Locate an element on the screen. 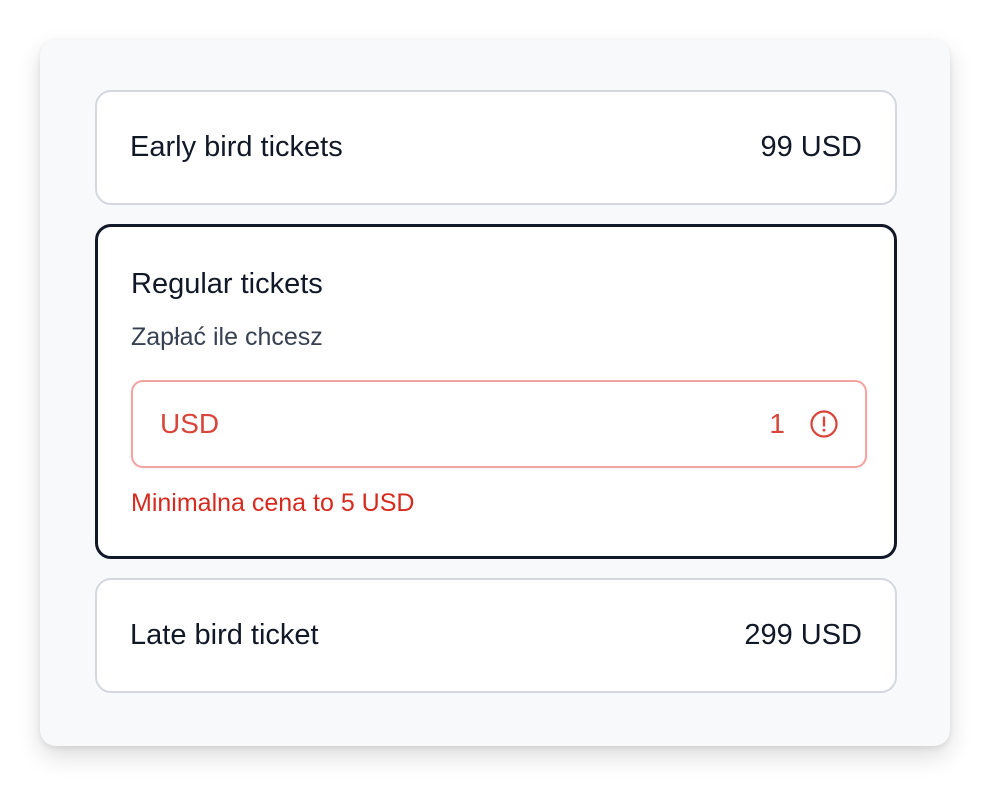 The height and width of the screenshot is (786, 990). price-input-field: USD is located at coordinates (499, 424).